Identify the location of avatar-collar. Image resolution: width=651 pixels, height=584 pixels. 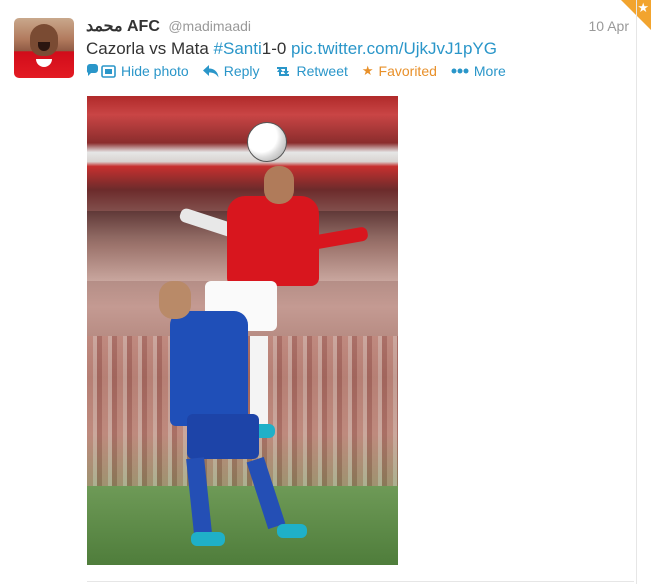
(44, 63).